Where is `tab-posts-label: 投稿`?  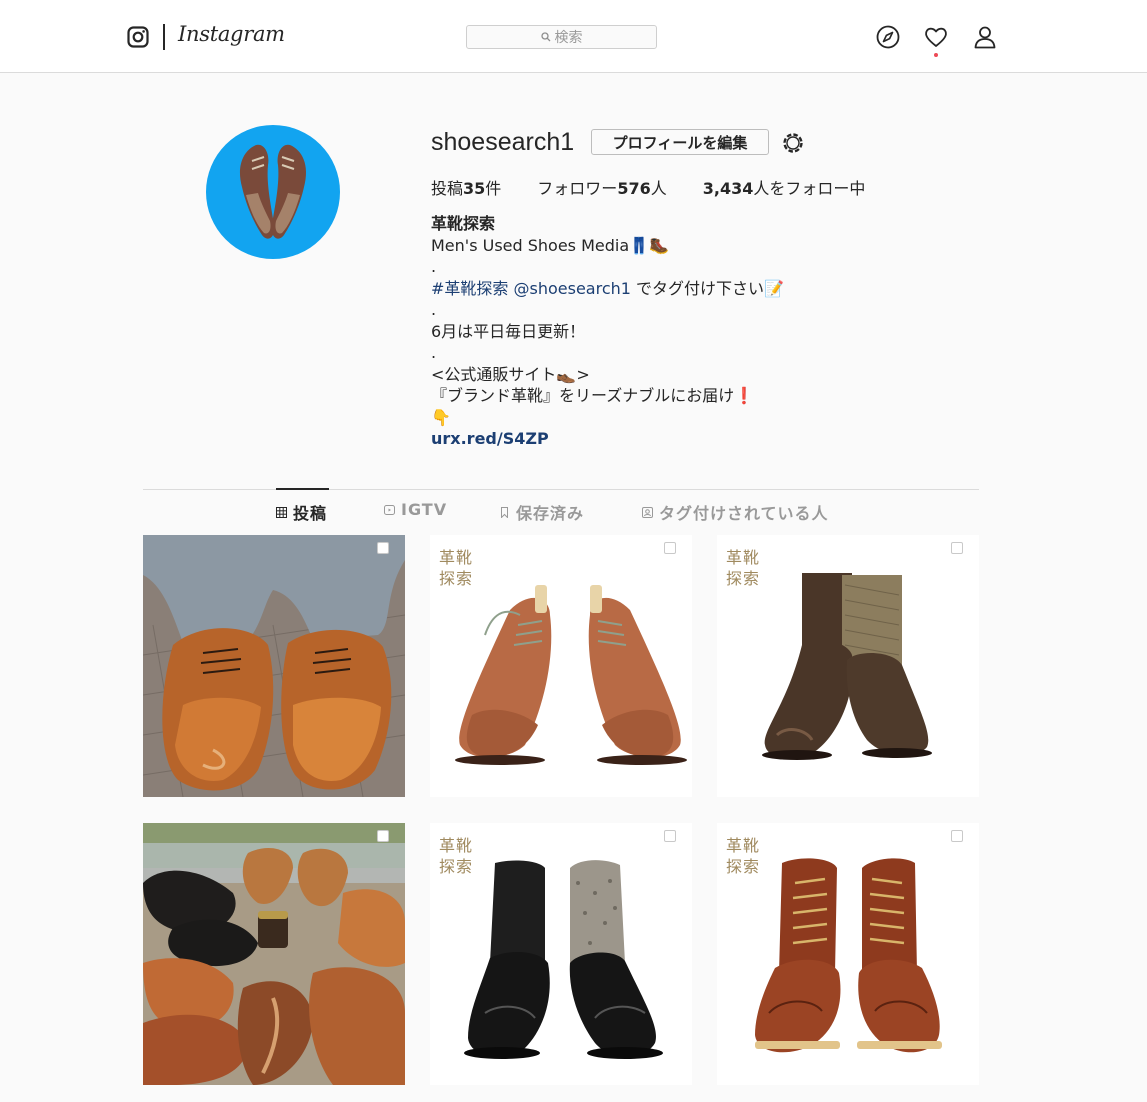
tab-posts-label: 投稿 is located at coordinates (310, 513).